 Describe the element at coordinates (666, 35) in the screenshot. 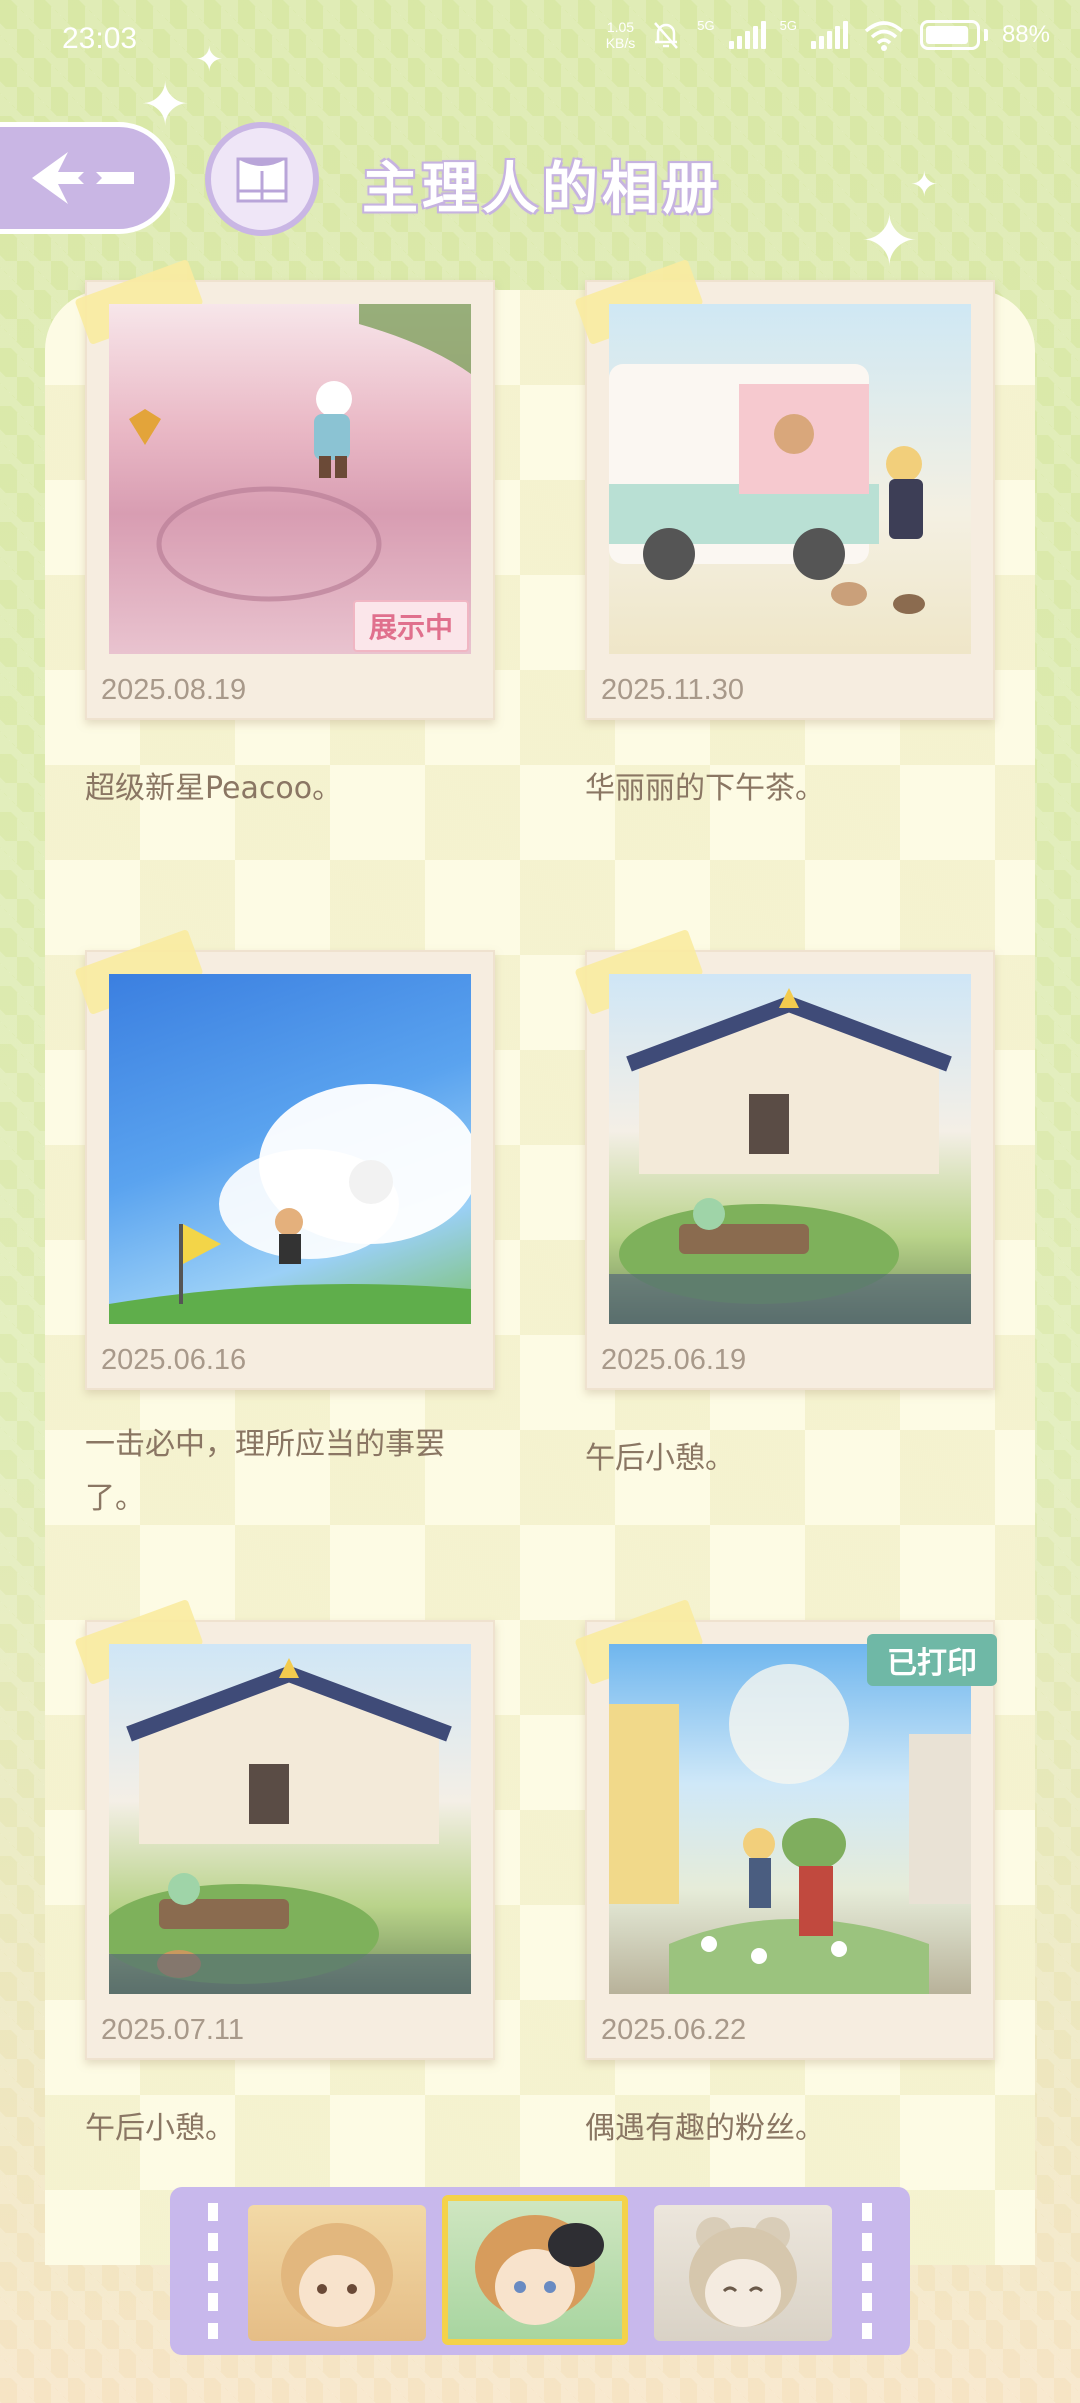

I see `bell-muted-icon` at that location.